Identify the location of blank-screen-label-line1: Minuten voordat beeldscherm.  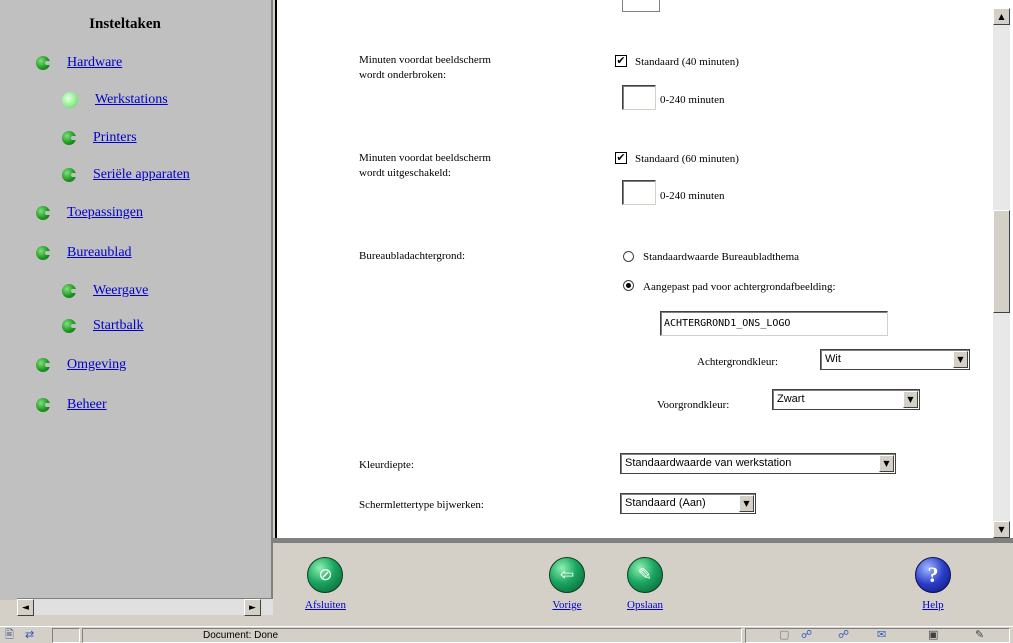
(425, 60).